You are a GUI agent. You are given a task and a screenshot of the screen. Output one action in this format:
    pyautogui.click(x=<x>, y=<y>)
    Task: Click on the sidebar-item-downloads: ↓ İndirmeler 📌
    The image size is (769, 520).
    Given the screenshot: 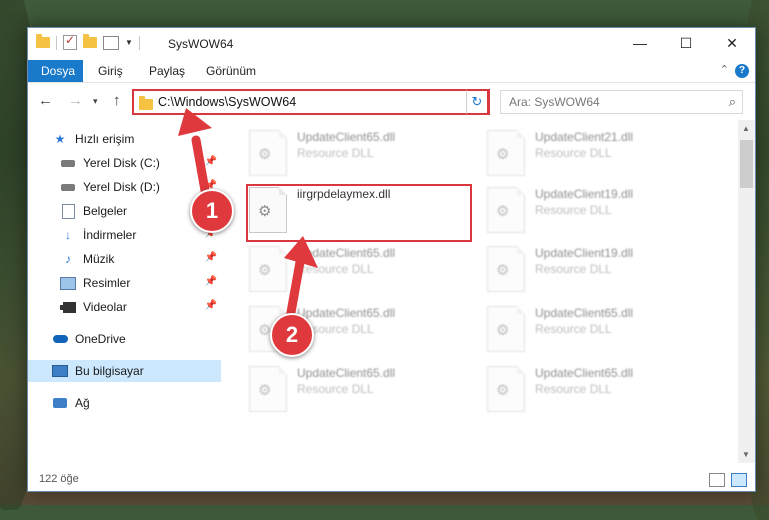 What is the action you would take?
    pyautogui.click(x=124, y=235)
    